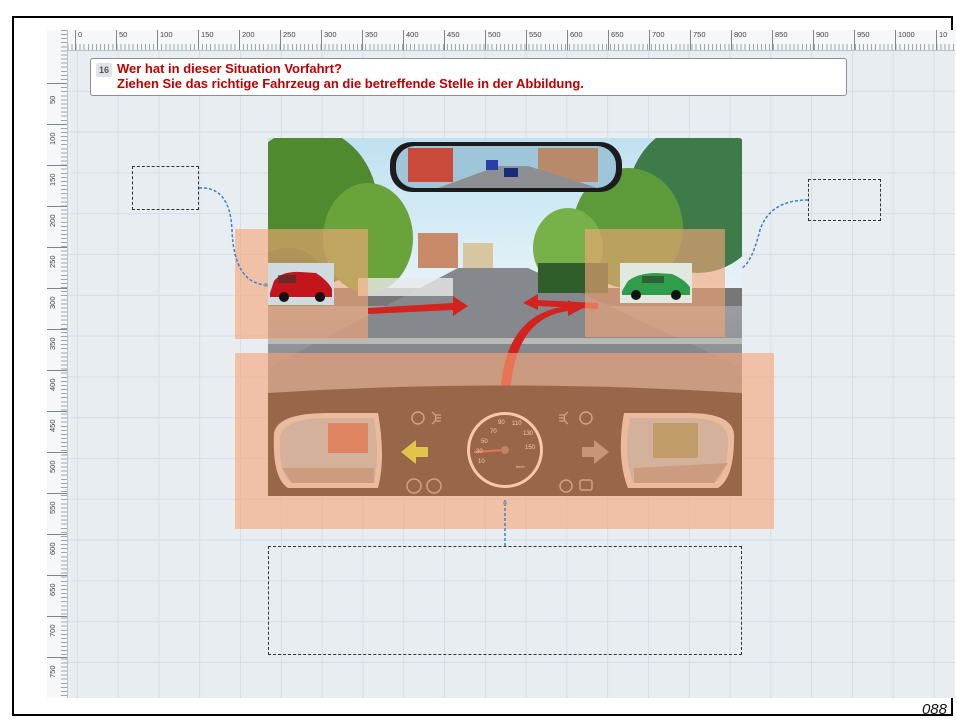 The width and height of the screenshot is (957, 720). What do you see at coordinates (934, 709) in the screenshot?
I see `page-number: 088` at bounding box center [934, 709].